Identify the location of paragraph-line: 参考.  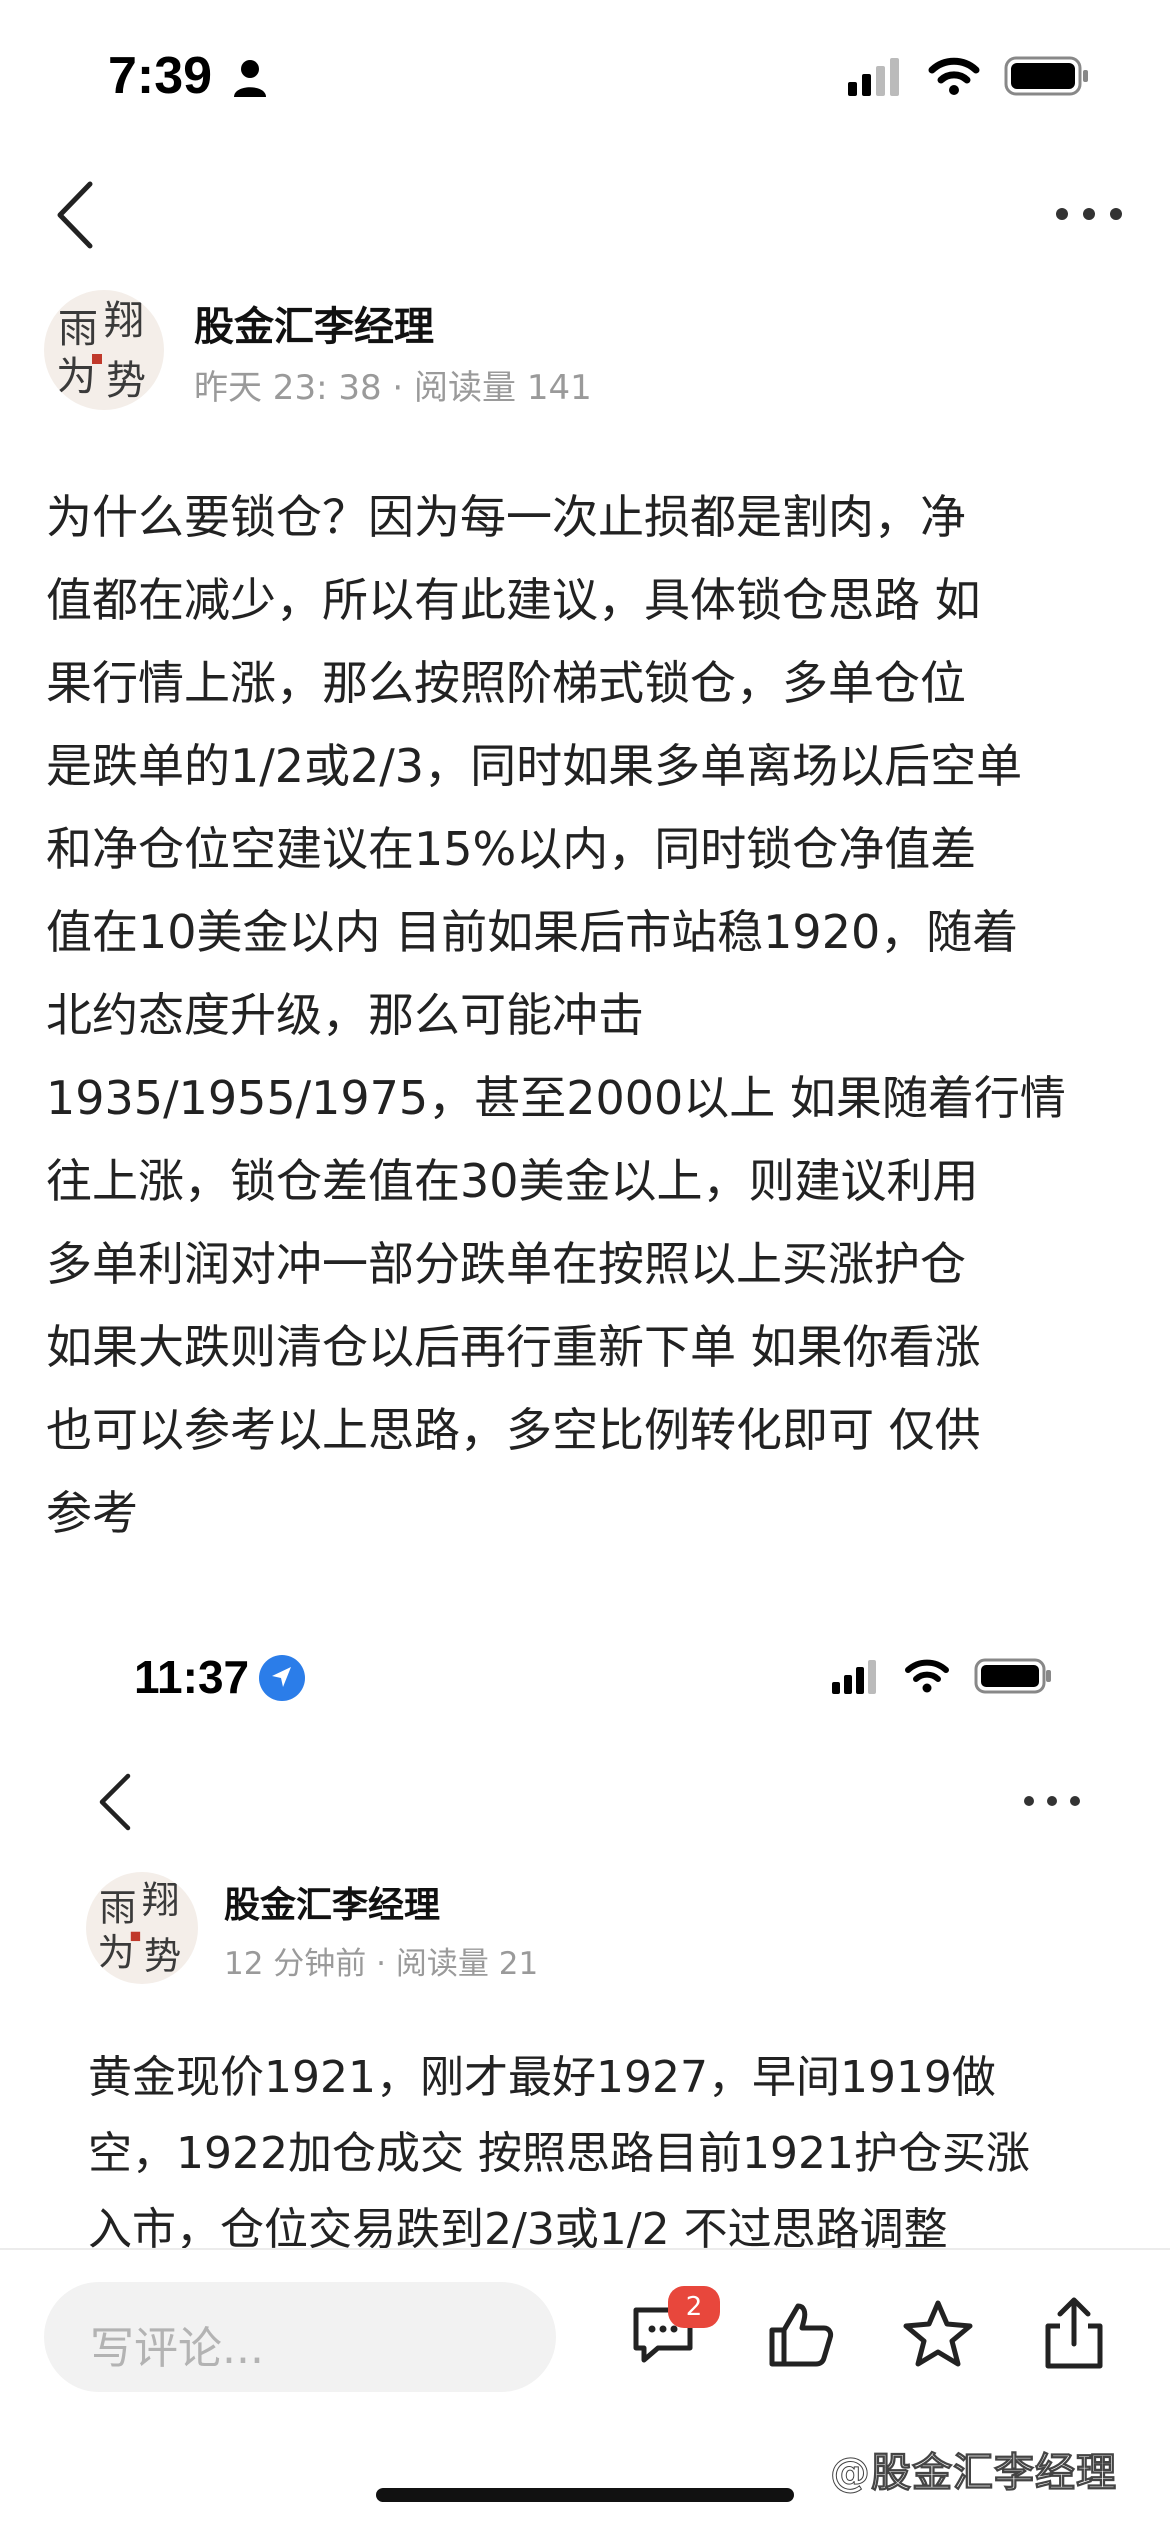
(92, 1513).